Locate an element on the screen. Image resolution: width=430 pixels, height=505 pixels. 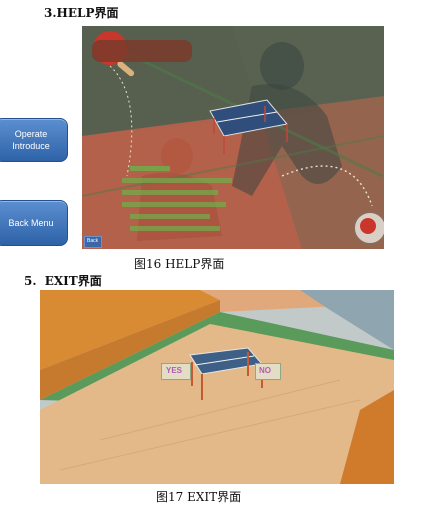
help-back-label: Back is located at coordinates (93, 241).